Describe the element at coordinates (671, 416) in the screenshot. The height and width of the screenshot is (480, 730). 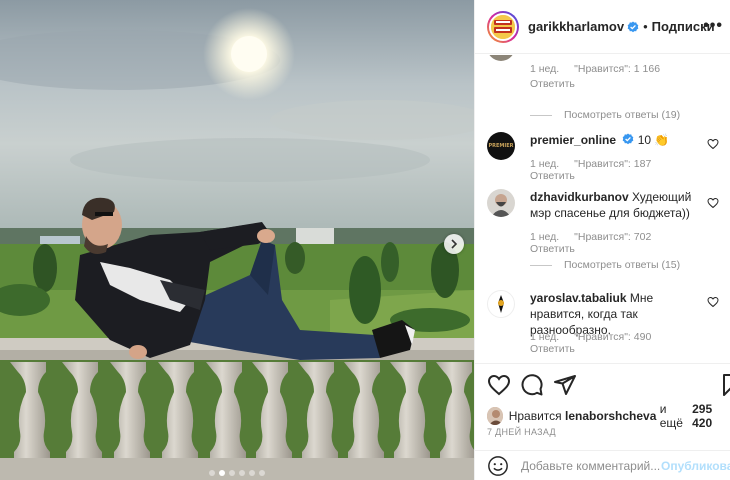
I see `likes-middle: и ещё` at that location.